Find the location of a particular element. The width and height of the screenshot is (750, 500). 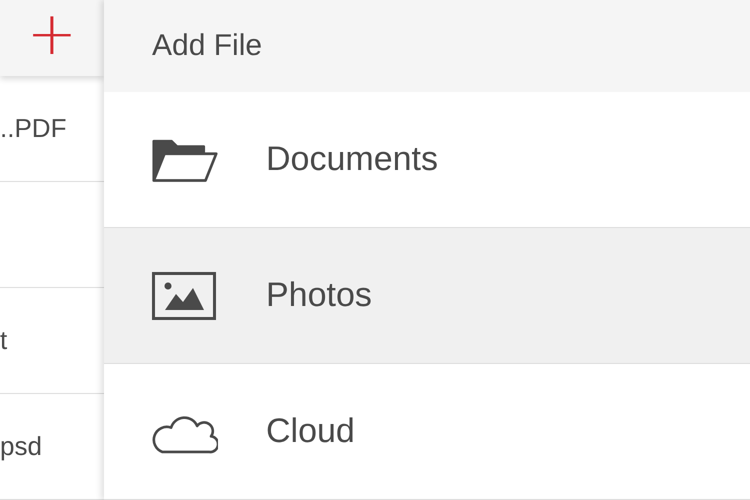

image-icon is located at coordinates (184, 296).